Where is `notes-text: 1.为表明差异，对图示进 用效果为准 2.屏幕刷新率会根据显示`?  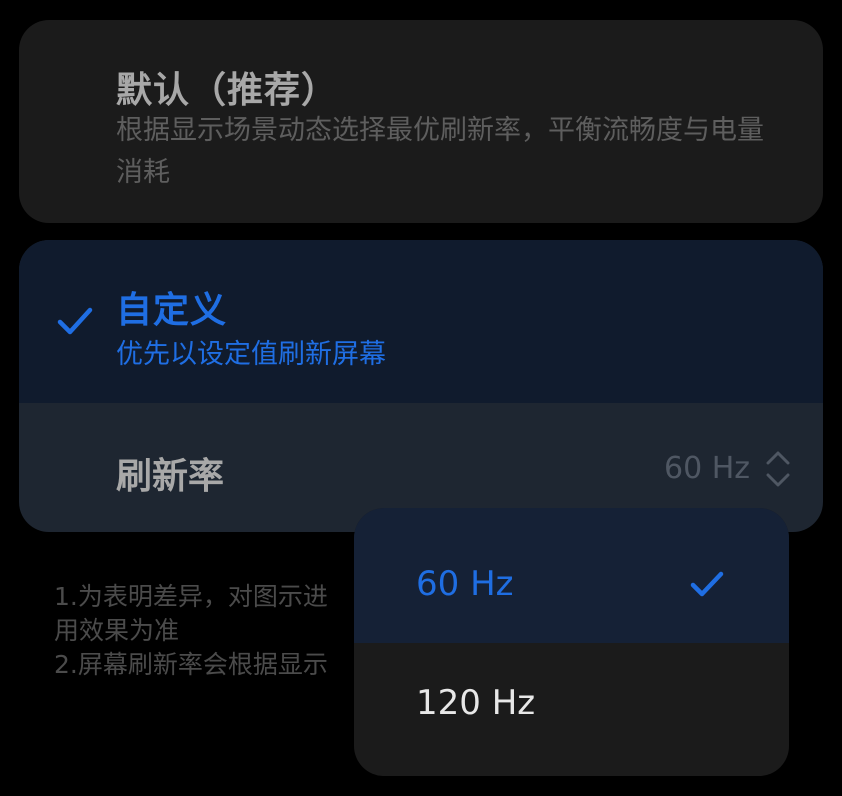
notes-text: 1.为表明差异，对图示进 用效果为准 2.屏幕刷新率会根据显示 is located at coordinates (224, 631).